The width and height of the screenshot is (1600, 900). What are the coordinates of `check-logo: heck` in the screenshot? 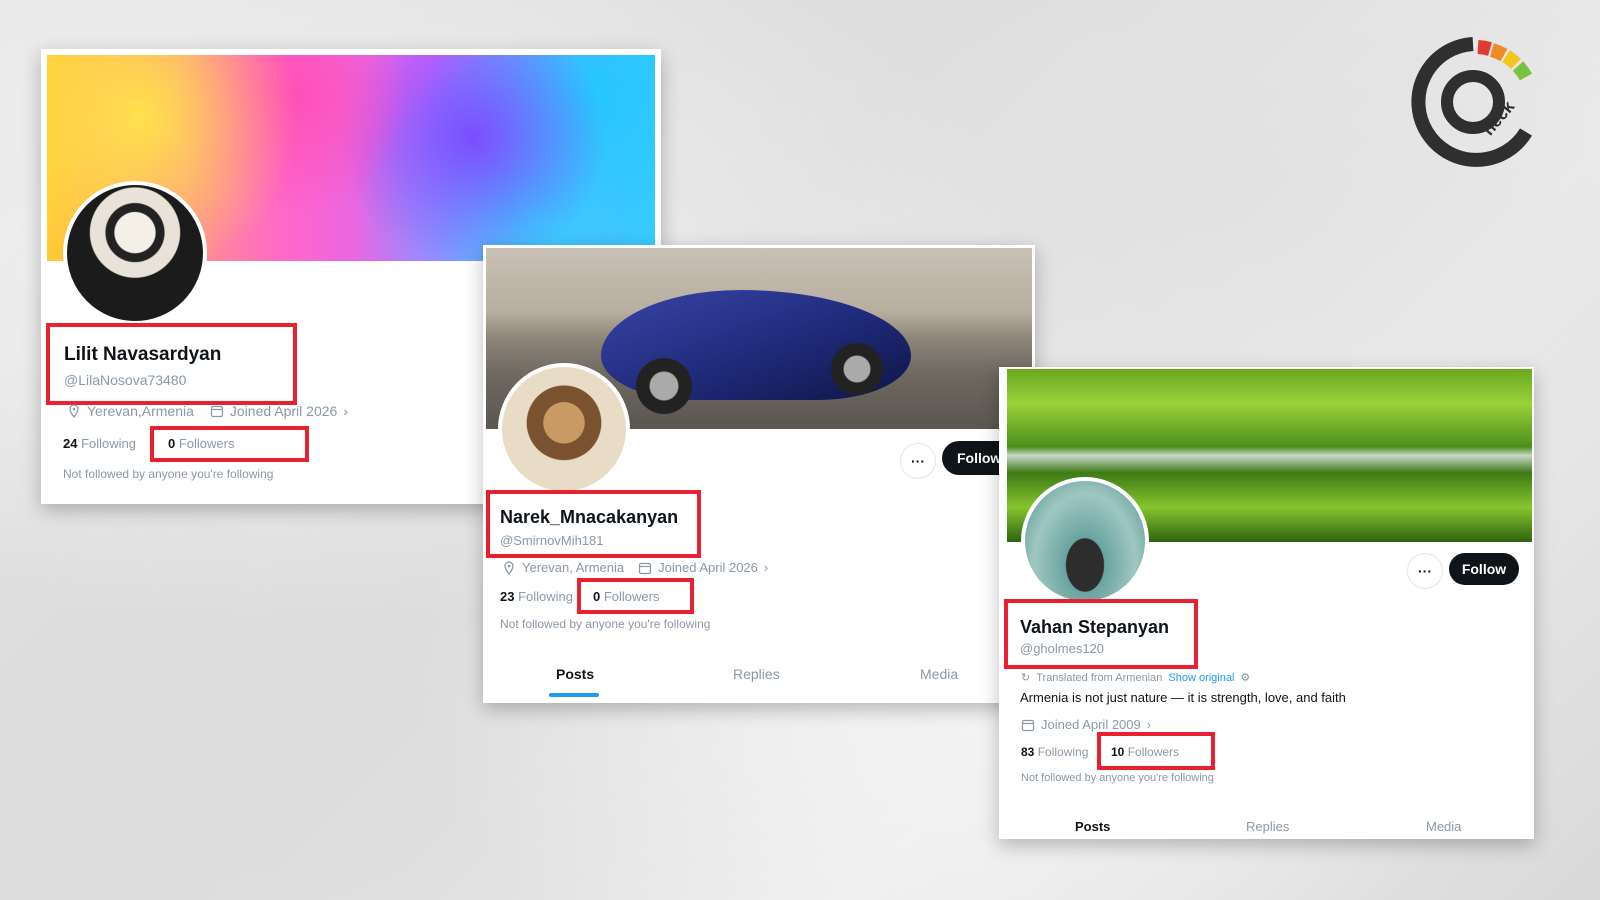 It's located at (1473, 102).